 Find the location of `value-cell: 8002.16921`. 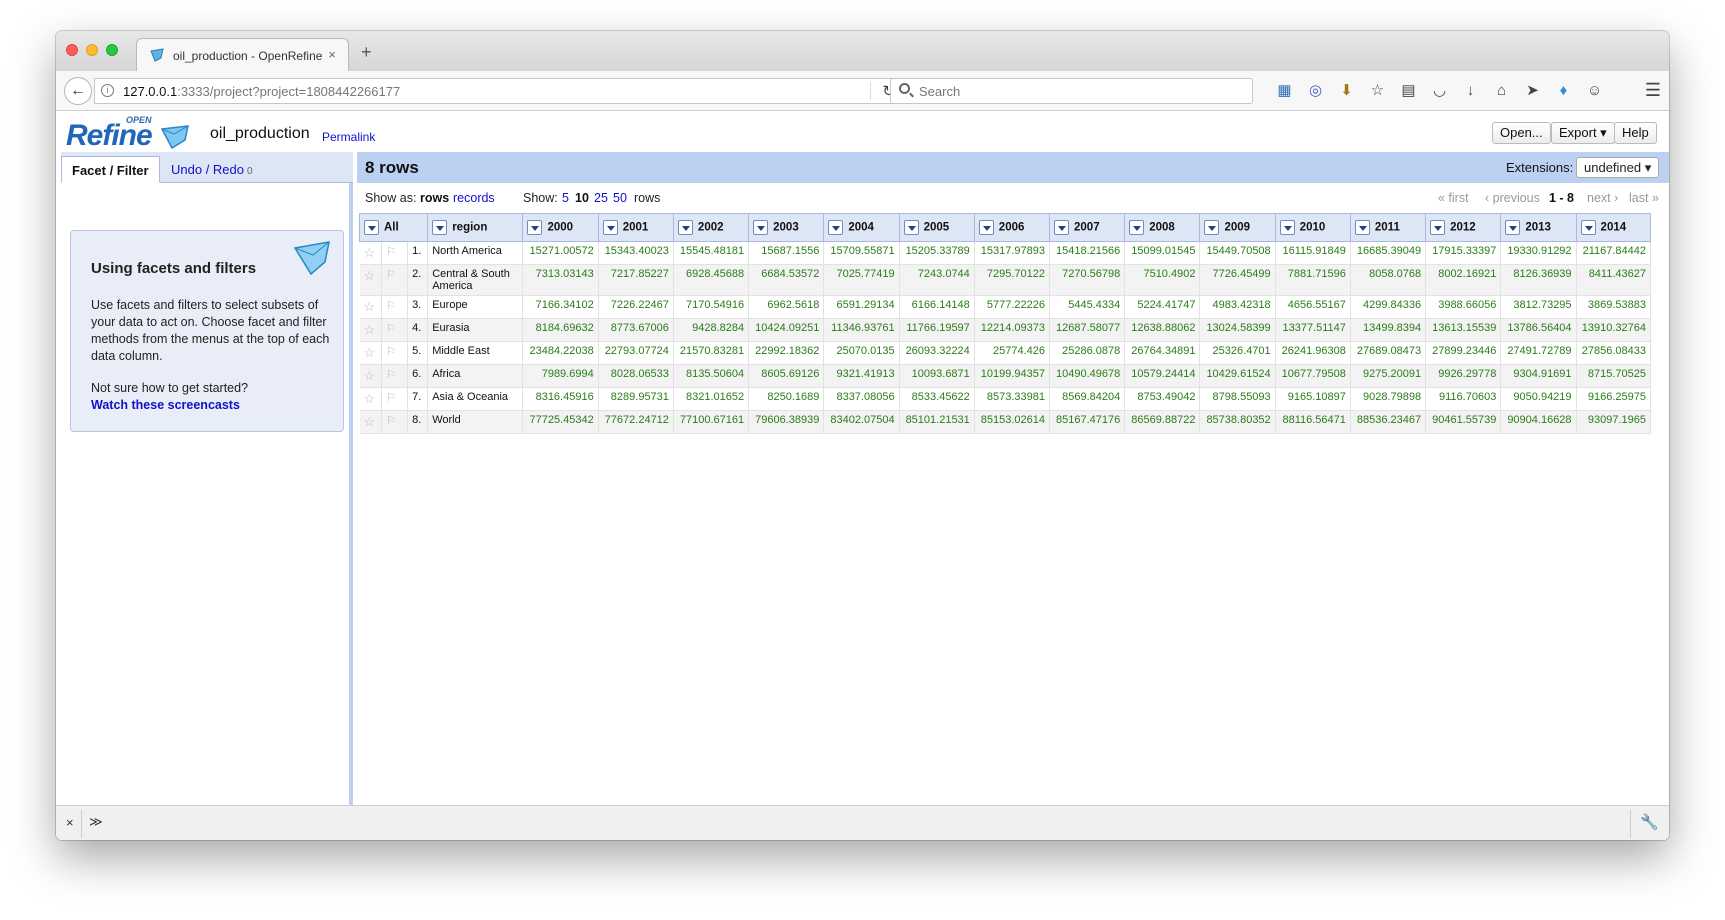

value-cell: 8002.16921 is located at coordinates (1463, 280).